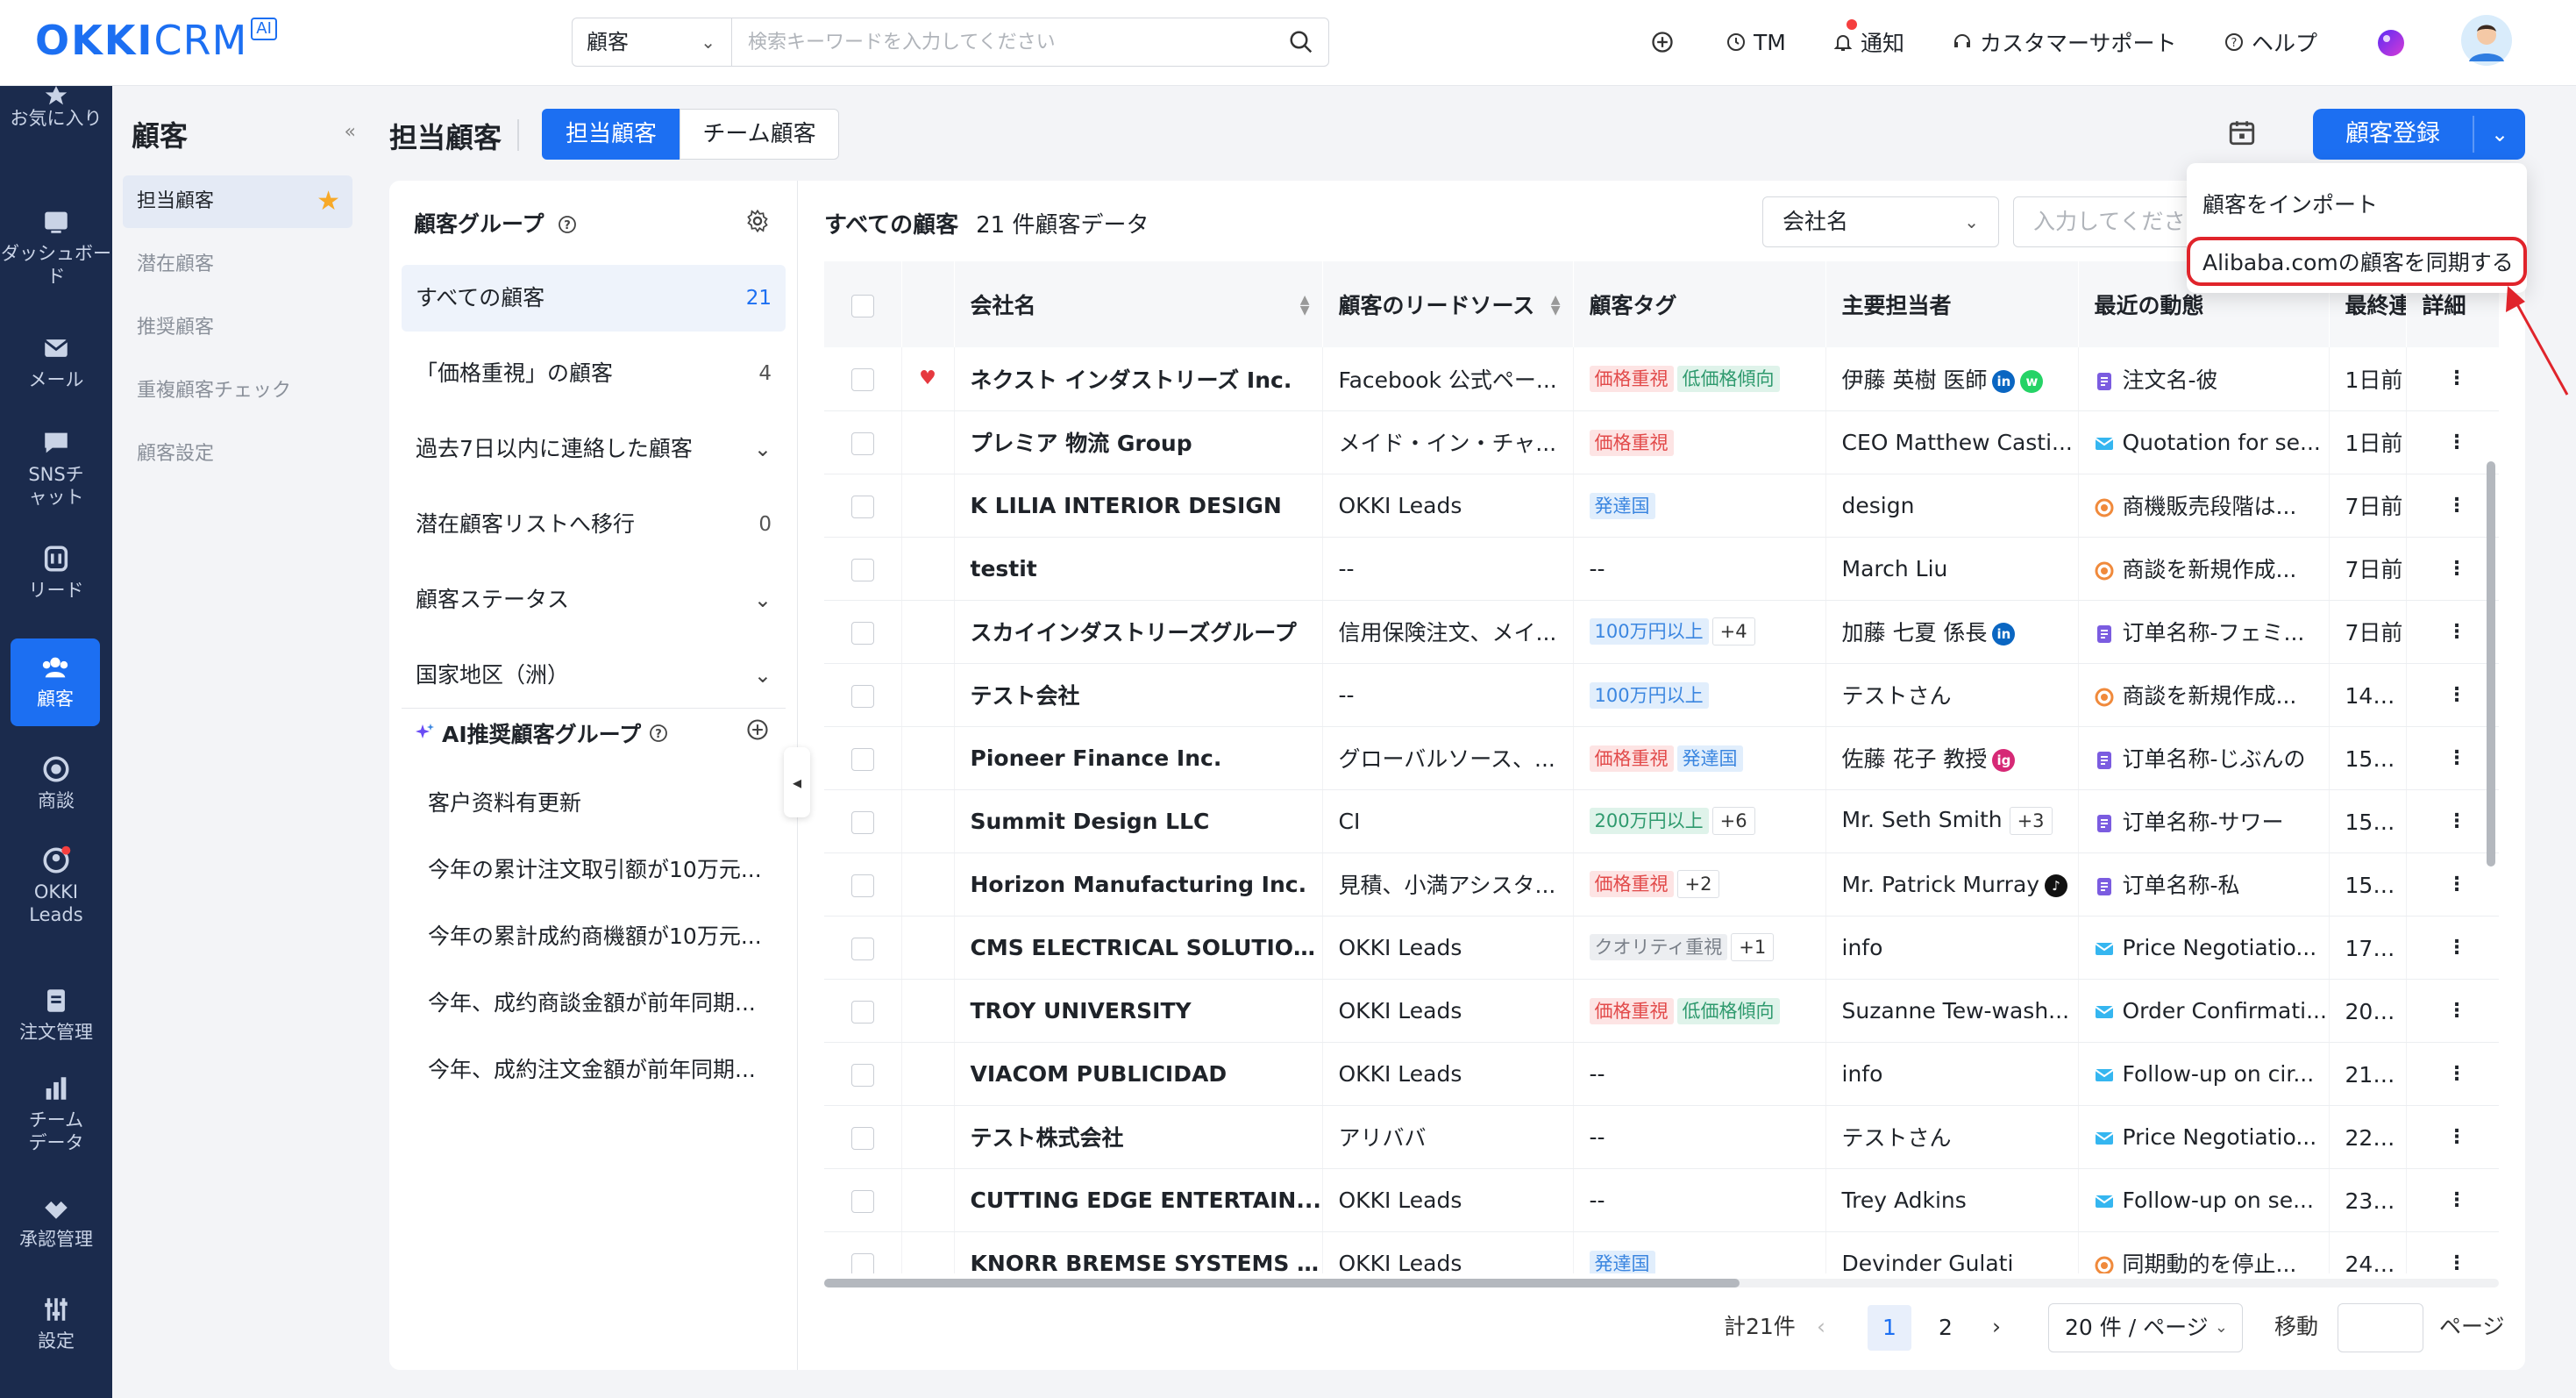  I want to click on search-input, so click(1006, 42).